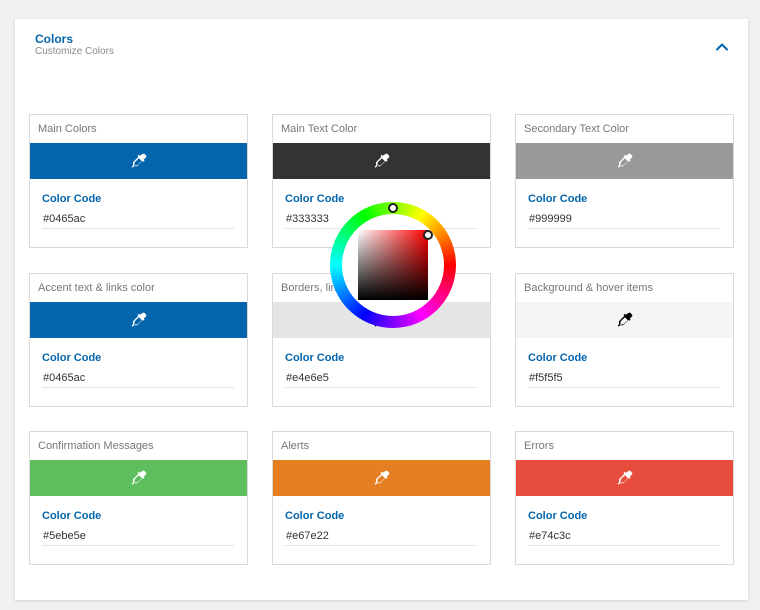 Image resolution: width=760 pixels, height=610 pixels. I want to click on color-card-label: Confirmation Messages, so click(96, 446).